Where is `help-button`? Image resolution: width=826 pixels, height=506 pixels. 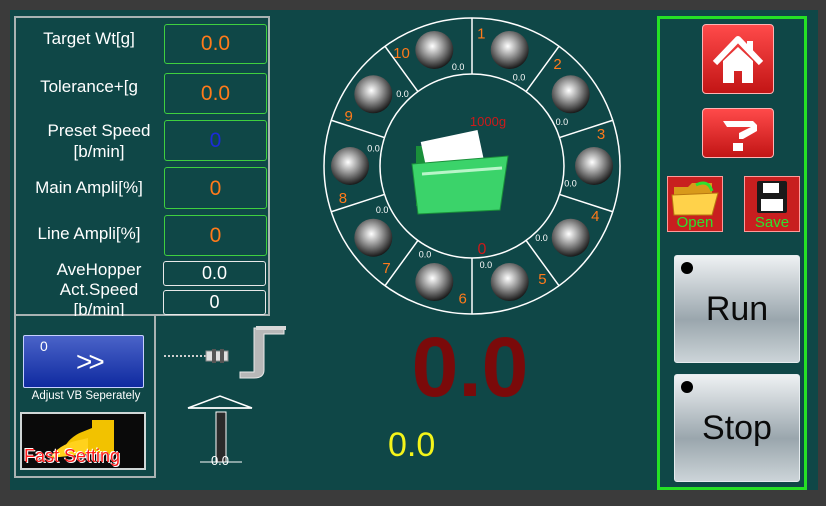 help-button is located at coordinates (738, 133).